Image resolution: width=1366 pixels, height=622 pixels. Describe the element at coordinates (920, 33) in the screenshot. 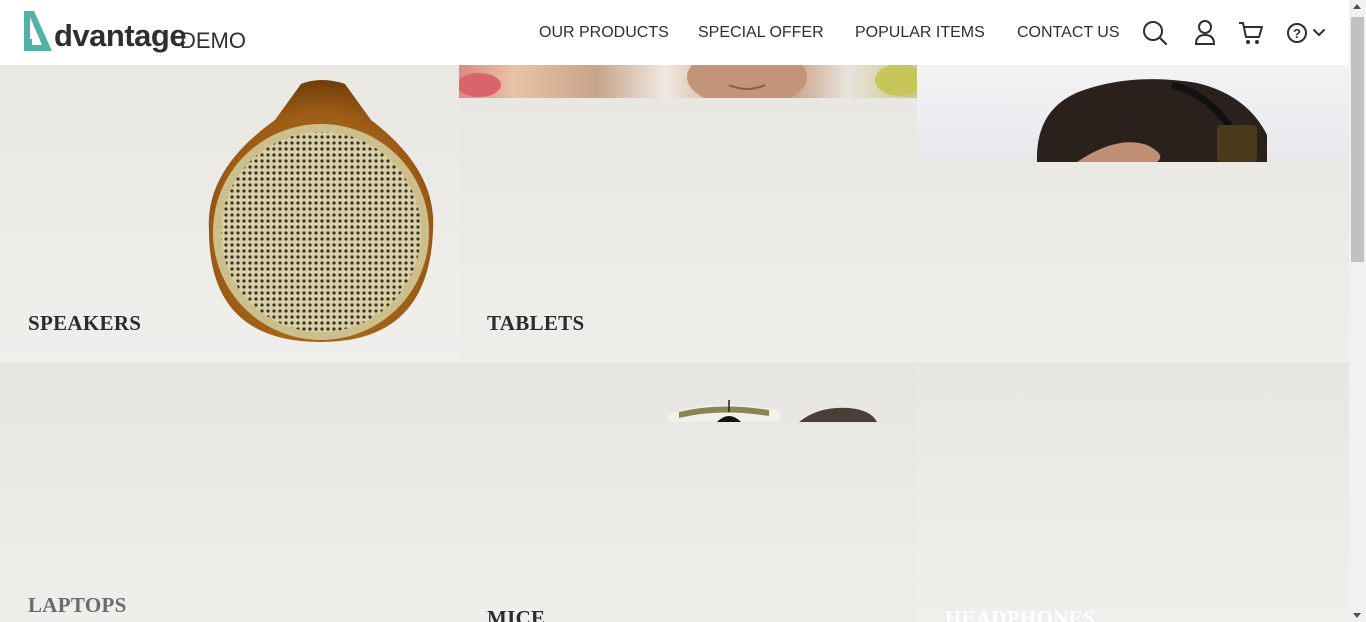

I see `nav-popular-items: POPULAR ITEMS` at that location.